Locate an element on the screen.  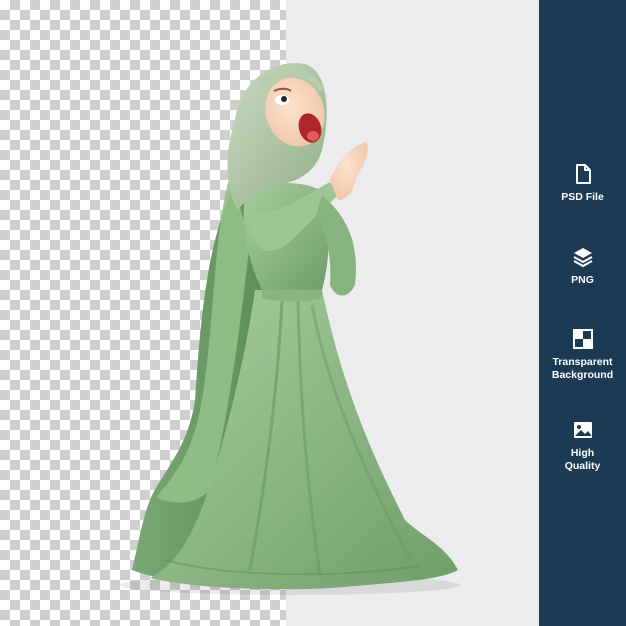
hands is located at coordinates (349, 171).